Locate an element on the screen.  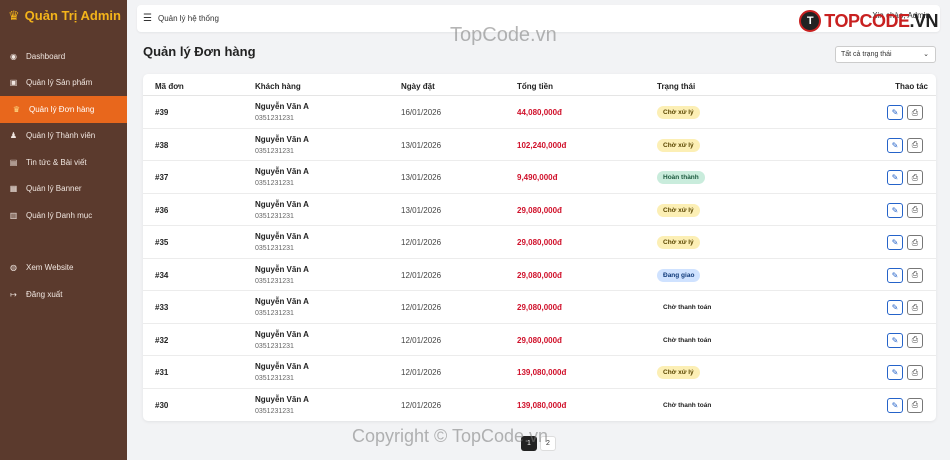
sidebar-item-label: Quản lý Sản phẩm is located at coordinates (59, 83).